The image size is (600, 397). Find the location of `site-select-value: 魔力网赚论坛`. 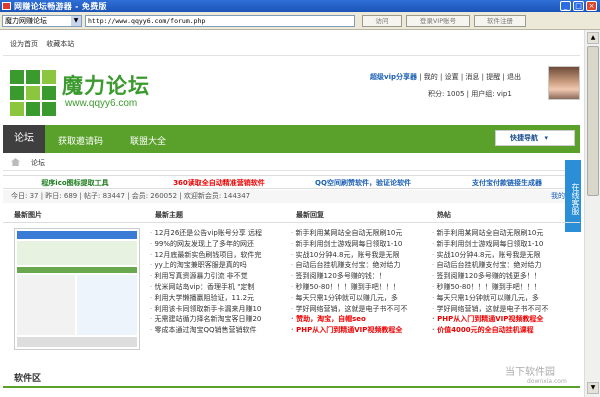

site-select-value: 魔力网赚论坛 is located at coordinates (26, 21).